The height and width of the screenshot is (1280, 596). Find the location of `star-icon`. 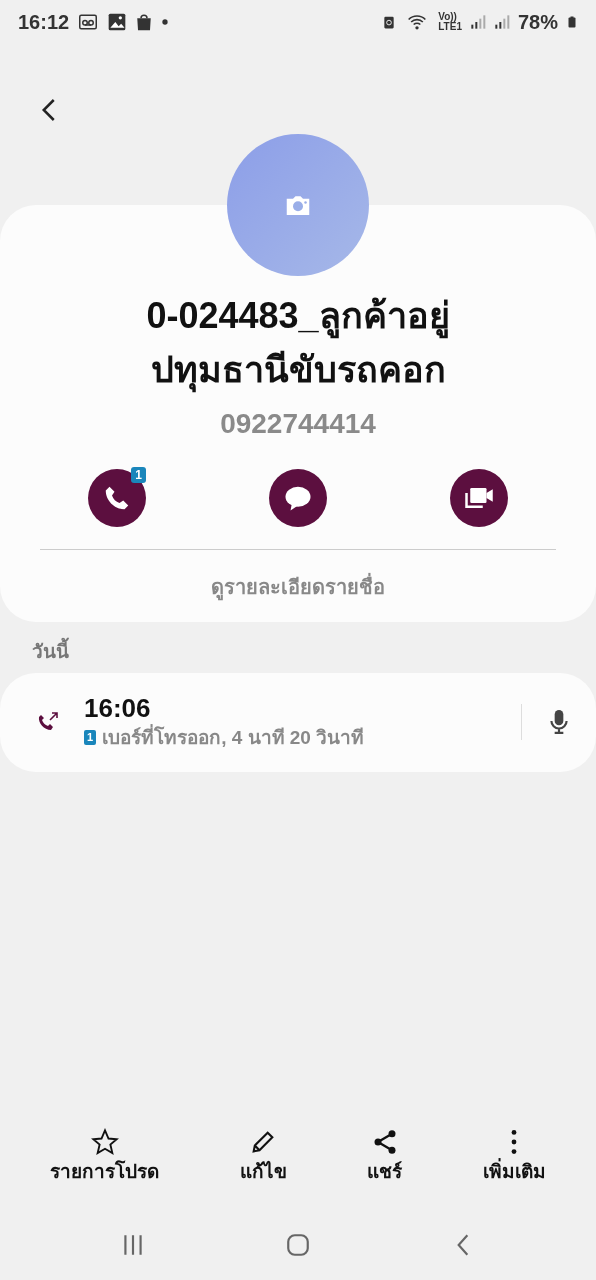

star-icon is located at coordinates (104, 1141).